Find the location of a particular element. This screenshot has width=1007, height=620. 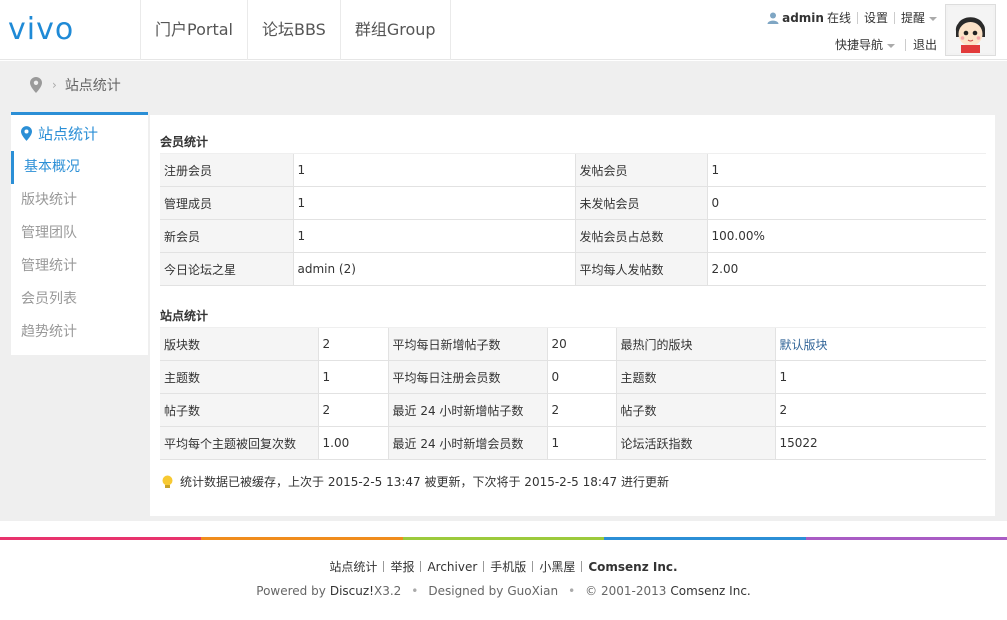

table-row: 版块数 2 平均每日新增帖子数 20 最热门的版块 默认版块 is located at coordinates (573, 344).